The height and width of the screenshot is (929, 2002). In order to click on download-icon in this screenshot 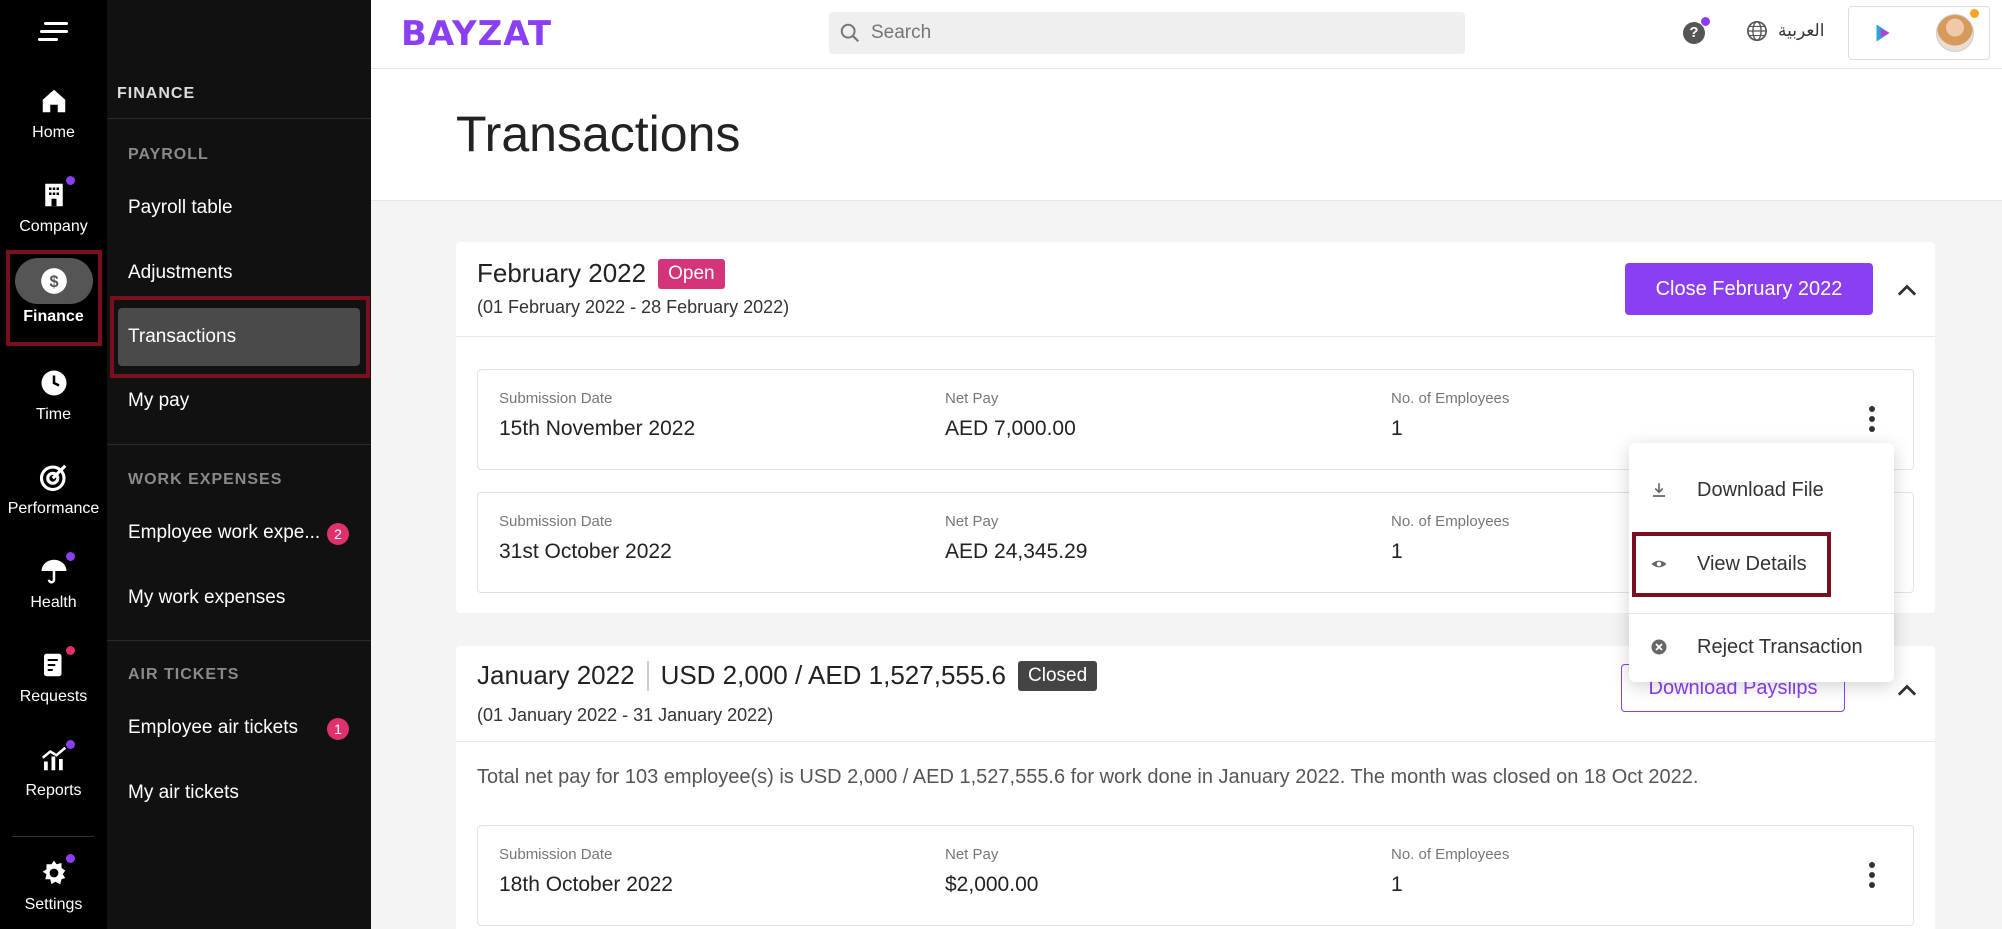, I will do `click(1659, 490)`.